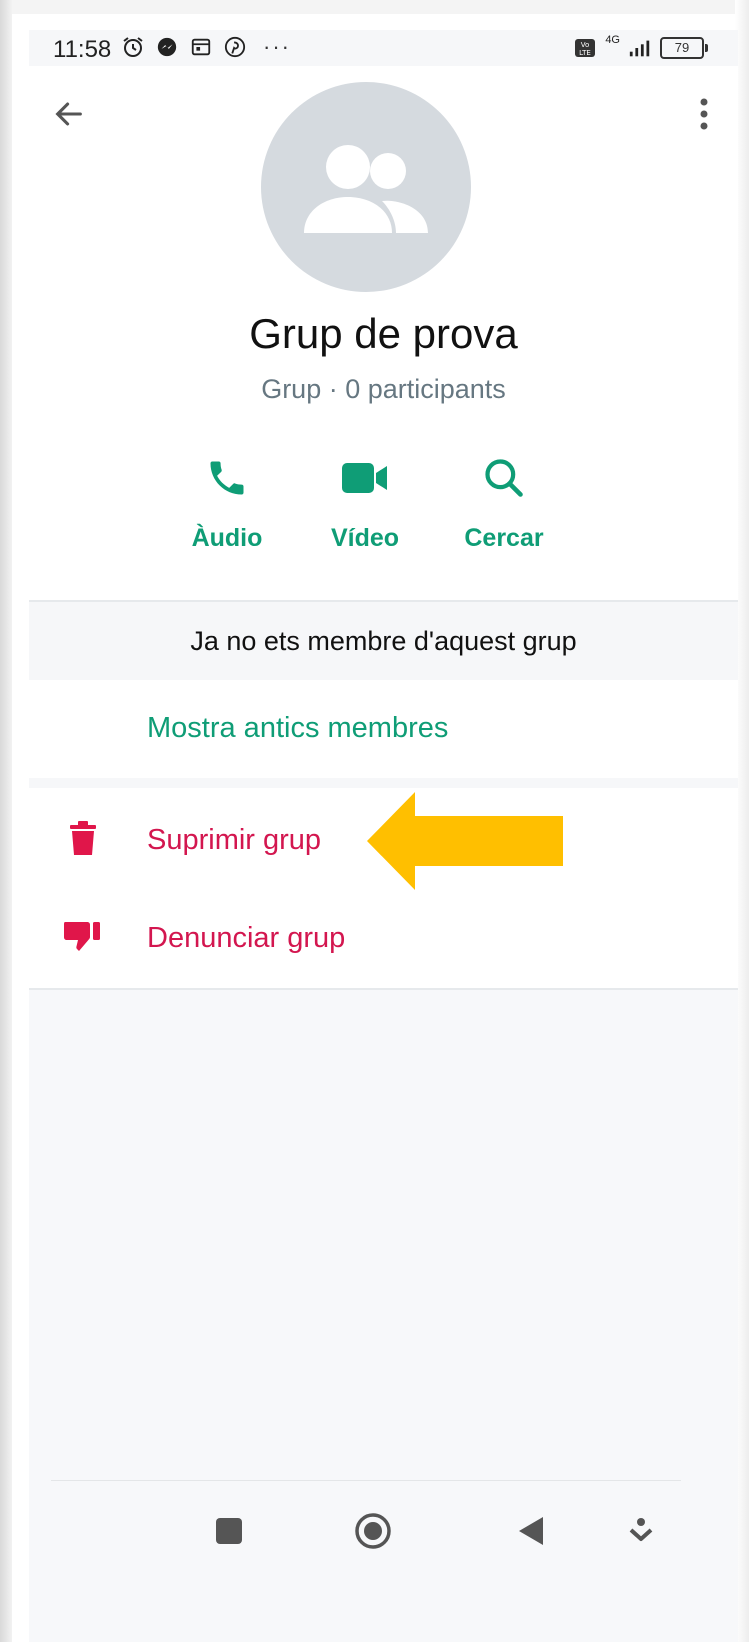 This screenshot has height=1642, width=749. Describe the element at coordinates (383, 333) in the screenshot. I see `group-name: Grup de prova` at that location.